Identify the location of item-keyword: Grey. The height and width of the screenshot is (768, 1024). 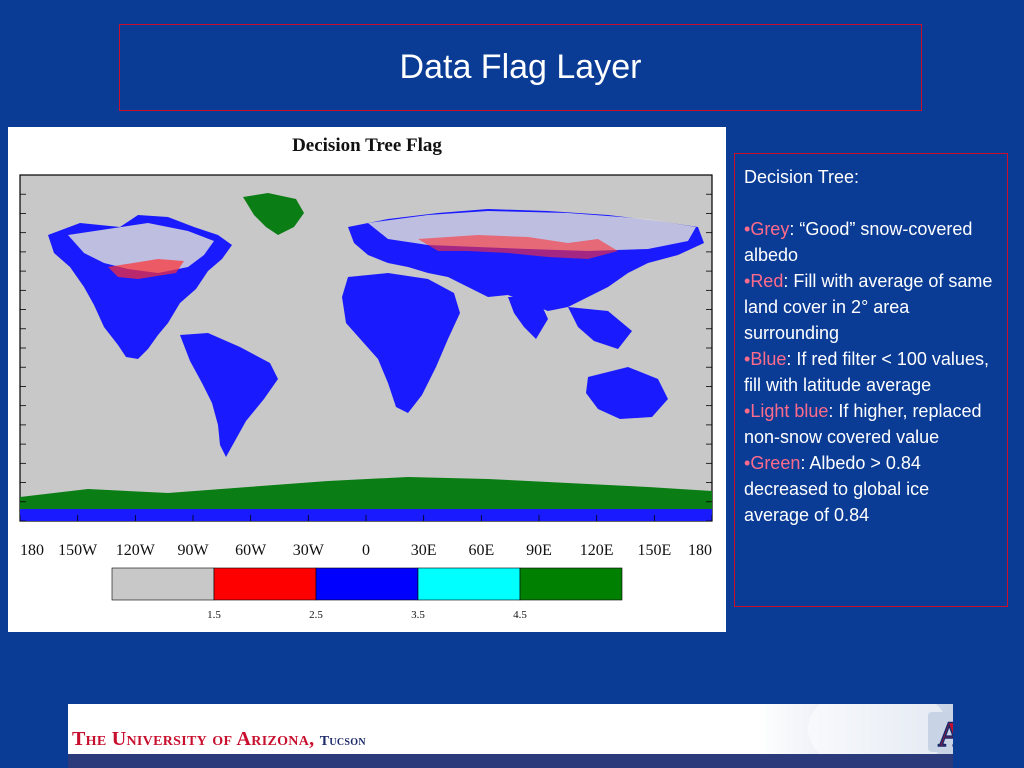
(770, 229).